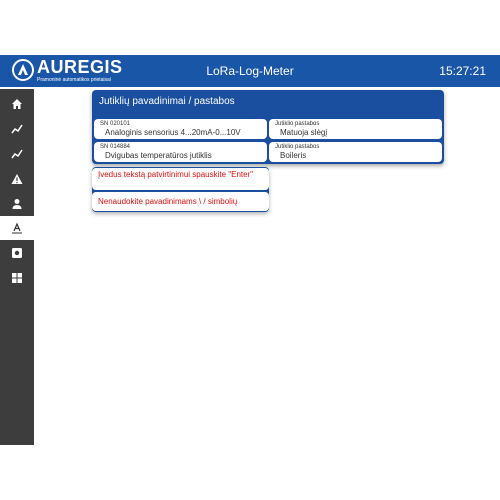 The height and width of the screenshot is (500, 500). Describe the element at coordinates (355, 129) in the screenshot. I see `sensor-note-field-1: Jutiklio pastabos Matuoja slėgį` at that location.